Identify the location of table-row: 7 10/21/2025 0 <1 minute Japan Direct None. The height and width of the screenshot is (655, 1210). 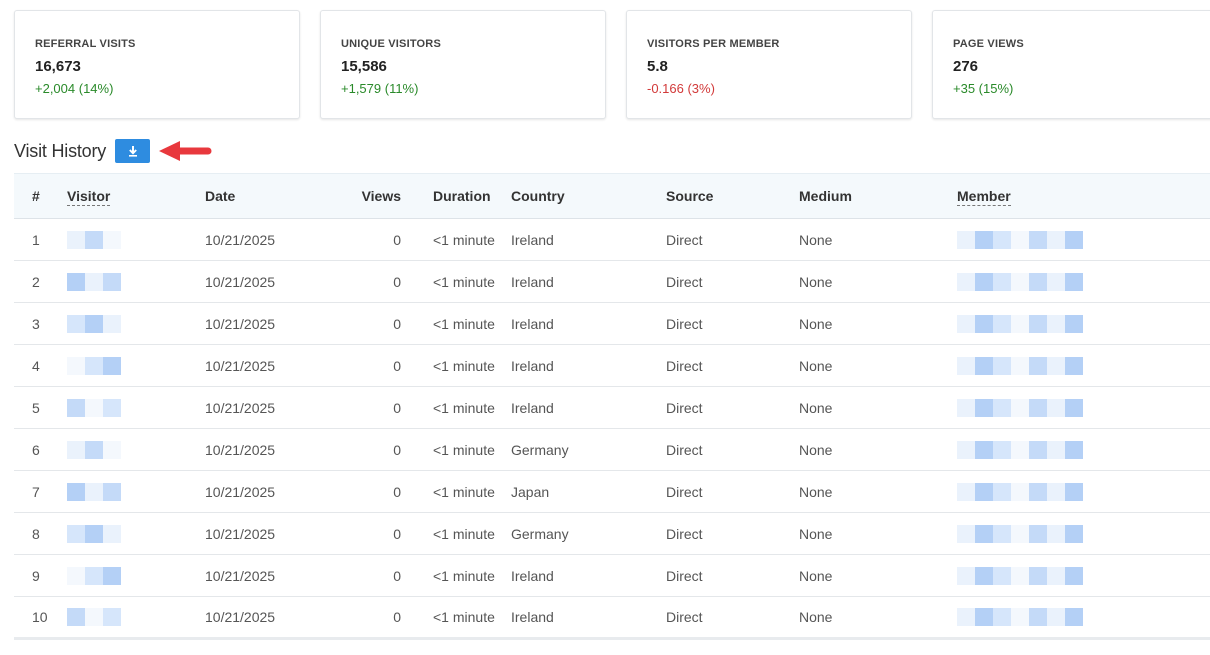
(612, 491).